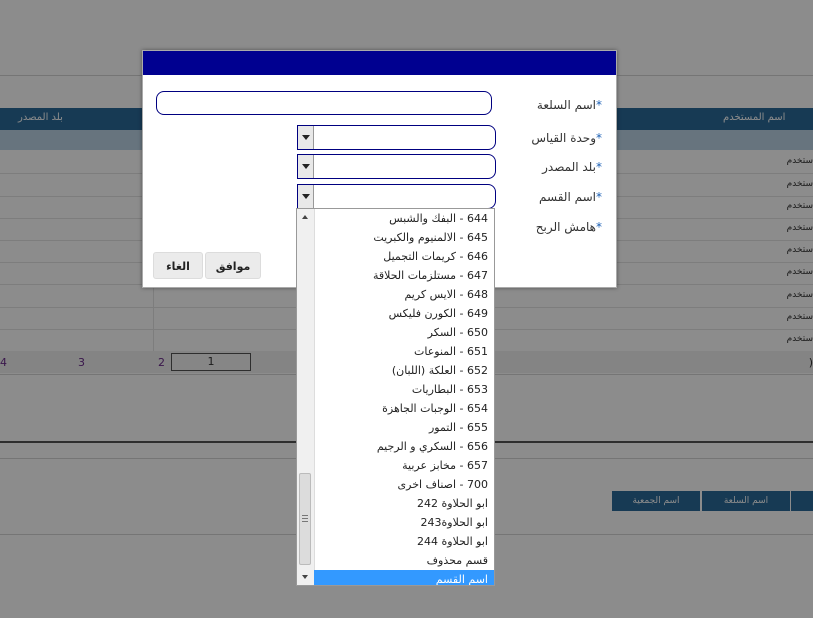 This screenshot has height=618, width=813. What do you see at coordinates (404, 389) in the screenshot?
I see `list-option: 653 - البطاريات` at bounding box center [404, 389].